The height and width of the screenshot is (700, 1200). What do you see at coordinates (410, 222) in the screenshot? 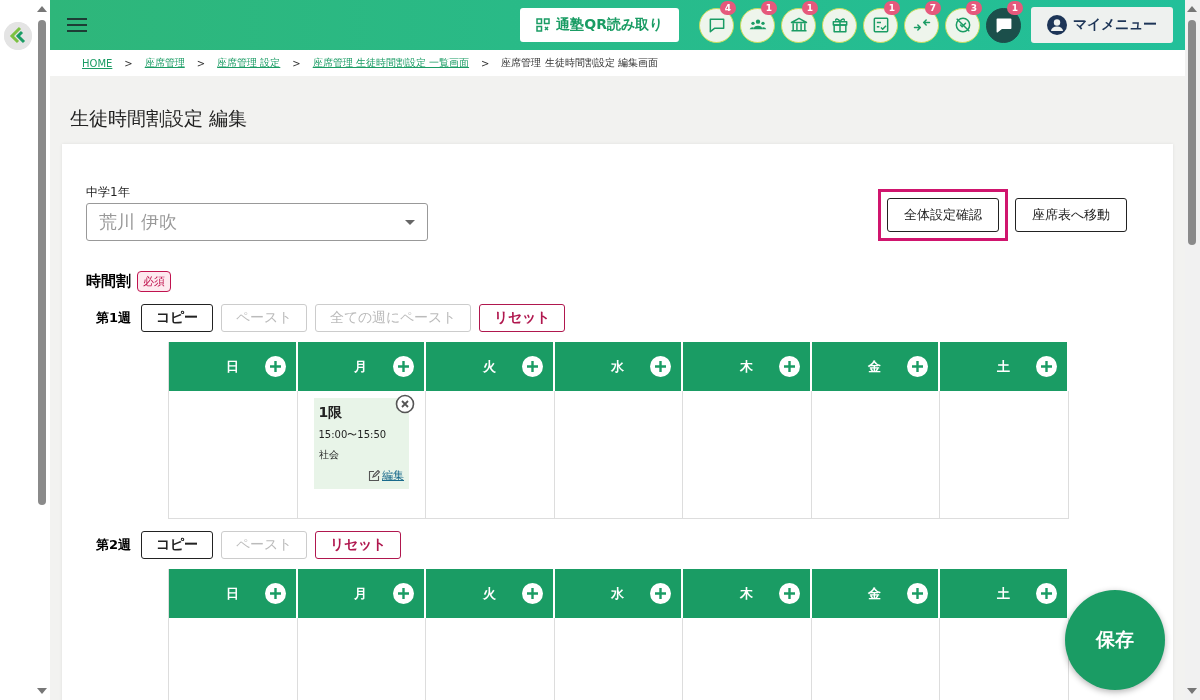
I see `caret-icon` at bounding box center [410, 222].